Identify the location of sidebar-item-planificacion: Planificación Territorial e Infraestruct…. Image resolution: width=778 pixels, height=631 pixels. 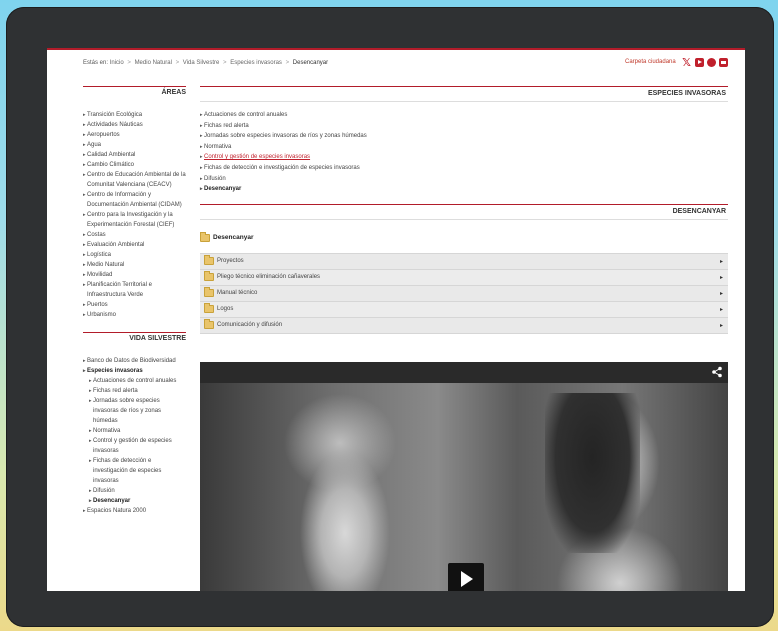
(134, 290).